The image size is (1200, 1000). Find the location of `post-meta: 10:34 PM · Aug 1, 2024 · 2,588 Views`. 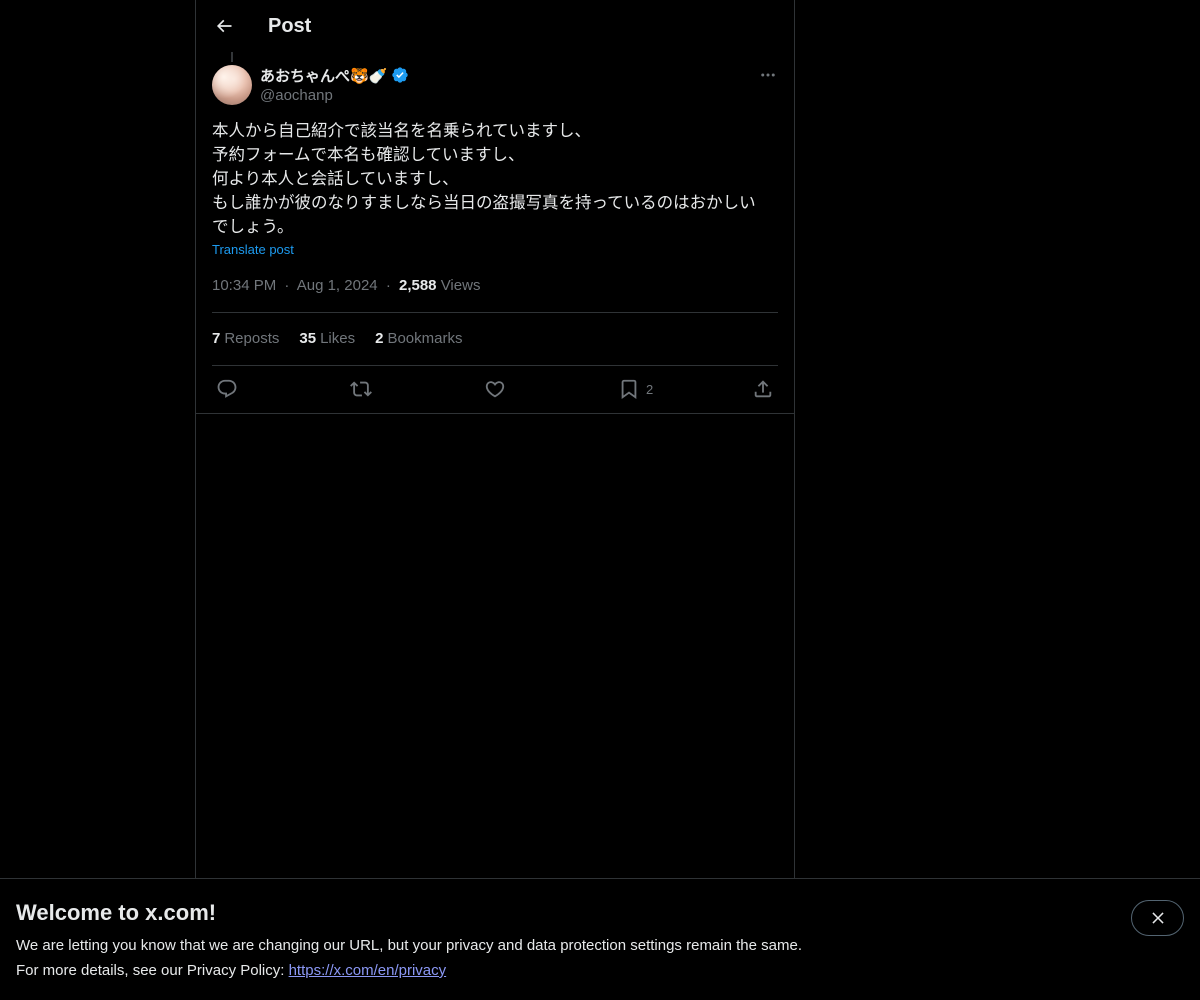

post-meta: 10:34 PM · Aug 1, 2024 · 2,588 Views is located at coordinates (346, 286).